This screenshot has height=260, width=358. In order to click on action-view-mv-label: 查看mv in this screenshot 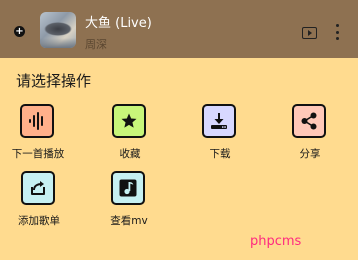, I will do `click(129, 221)`.